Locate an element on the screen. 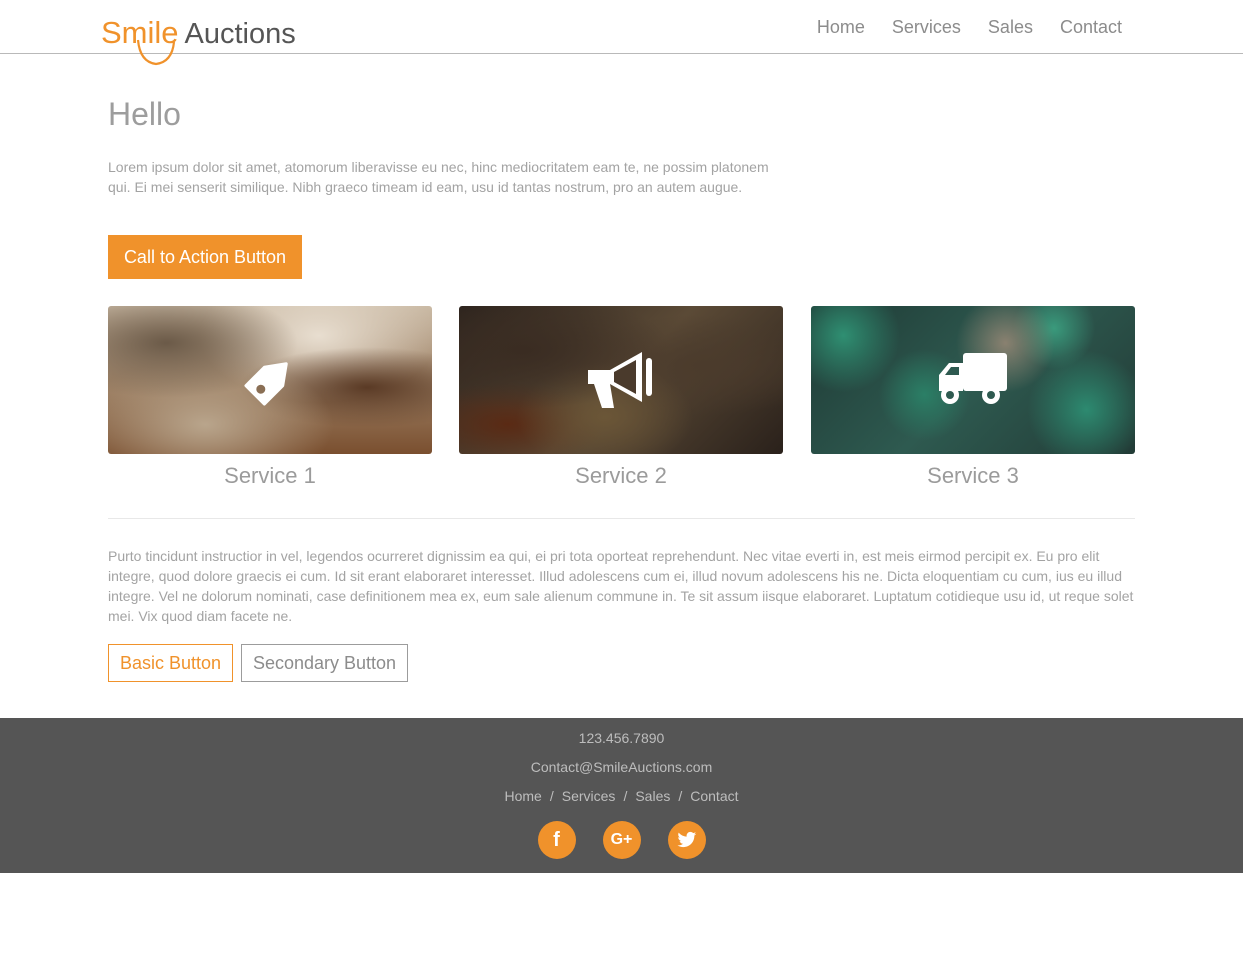 The height and width of the screenshot is (974, 1243). google-plus-icon: G+ is located at coordinates (621, 840).